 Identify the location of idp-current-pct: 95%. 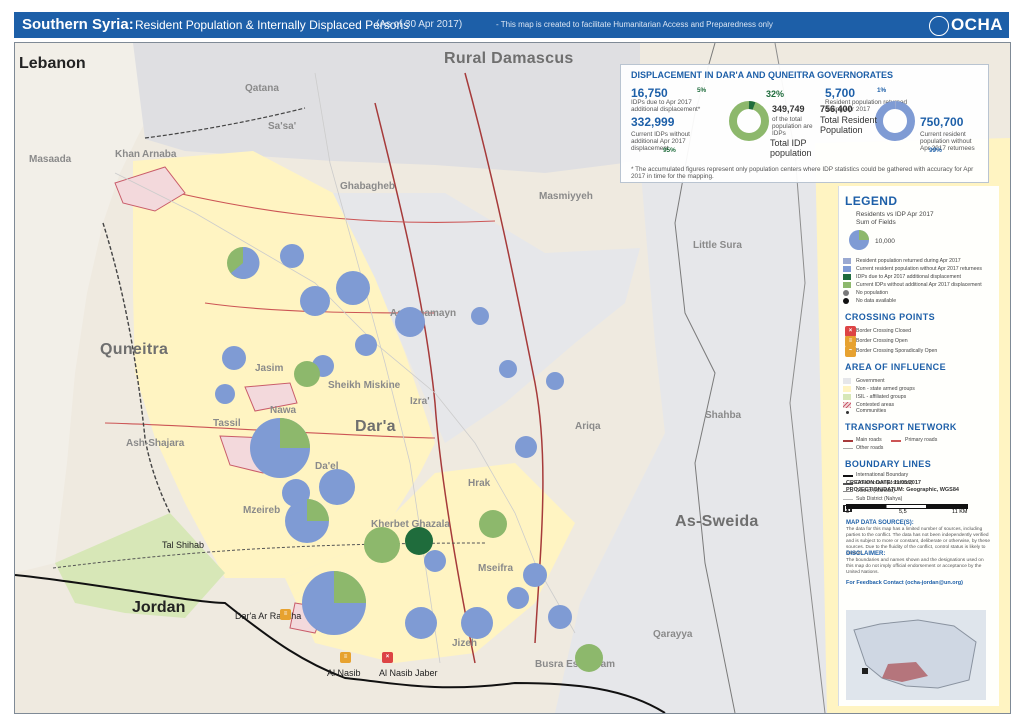
(669, 150).